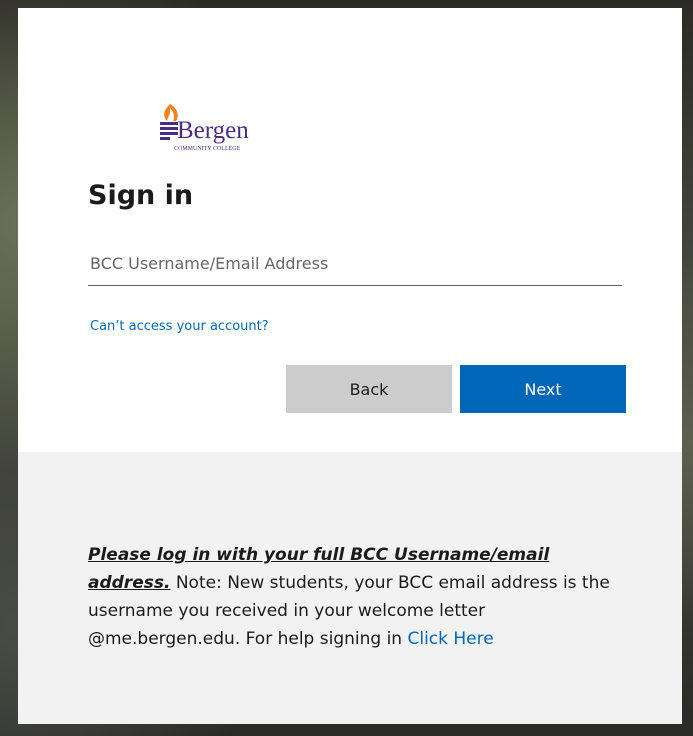 This screenshot has width=693, height=736. I want to click on logo-wordmark: Bergen, so click(213, 130).